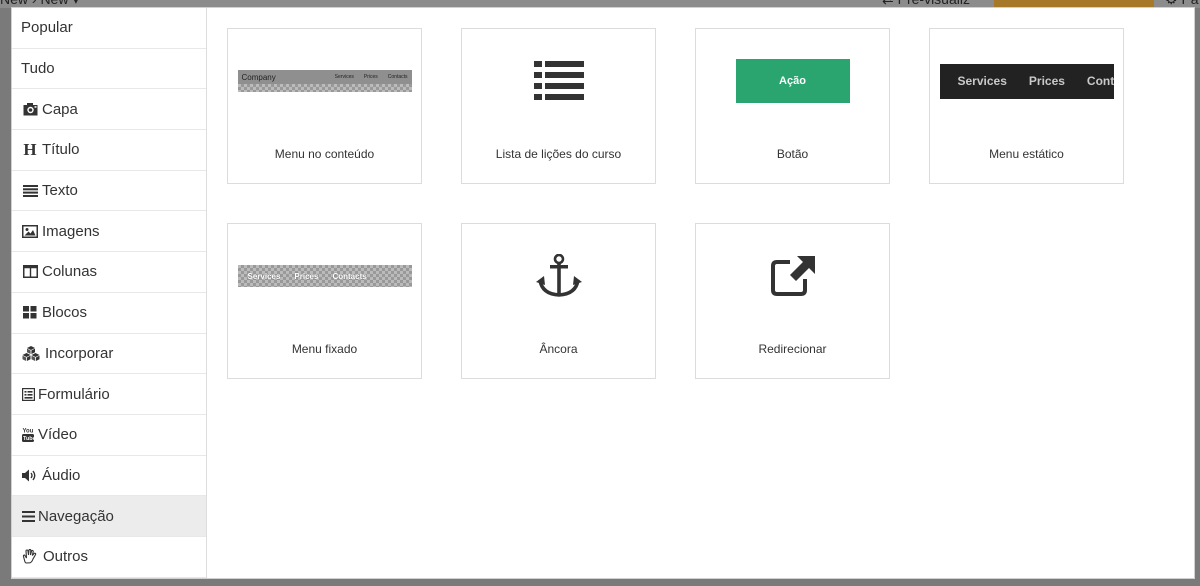  I want to click on anchor-icon, so click(558, 276).